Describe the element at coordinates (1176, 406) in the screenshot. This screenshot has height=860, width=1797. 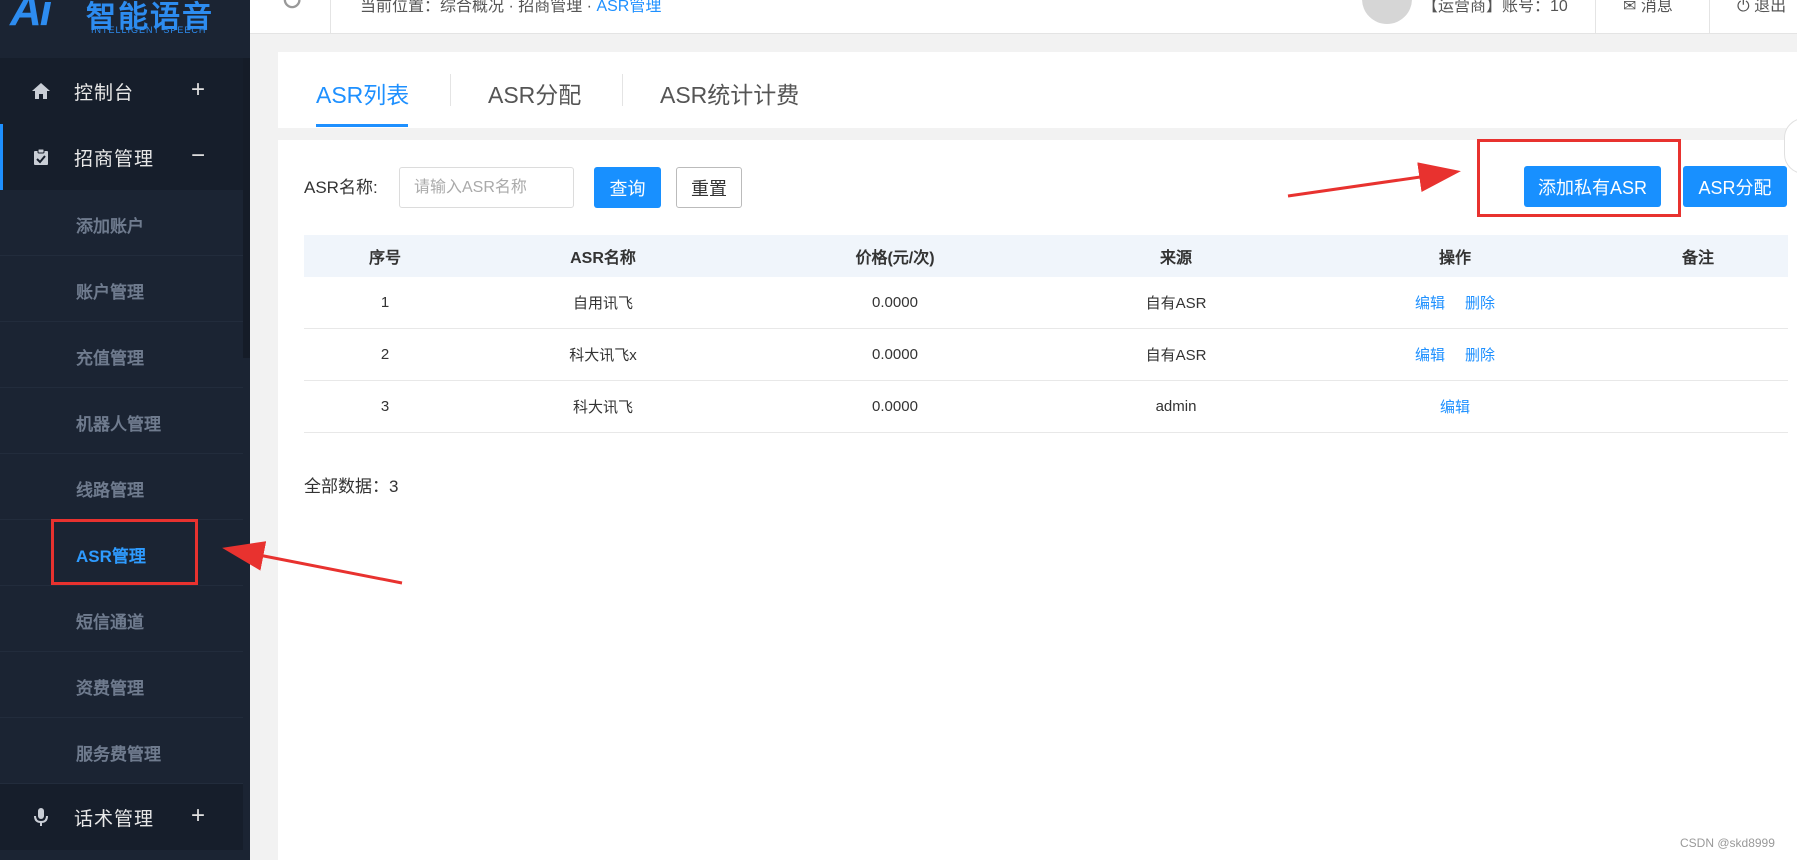
I see `source: admin` at that location.